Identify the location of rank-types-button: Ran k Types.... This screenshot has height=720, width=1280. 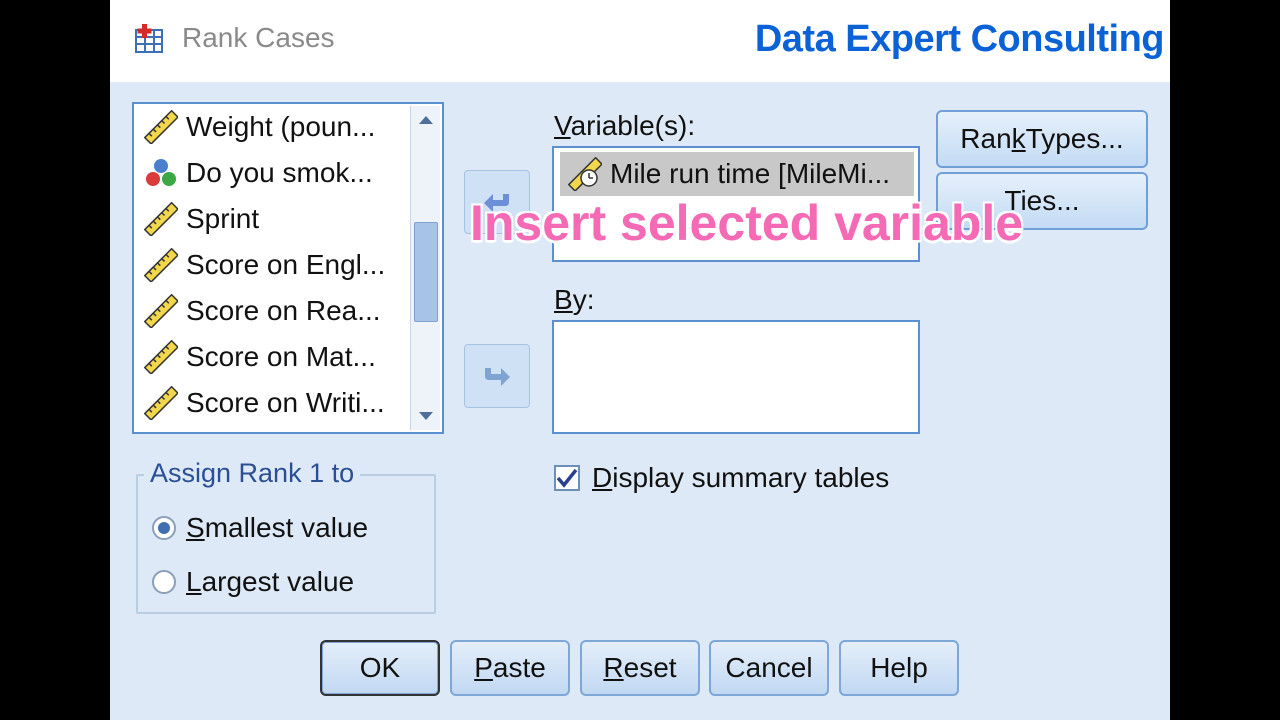
(1042, 139).